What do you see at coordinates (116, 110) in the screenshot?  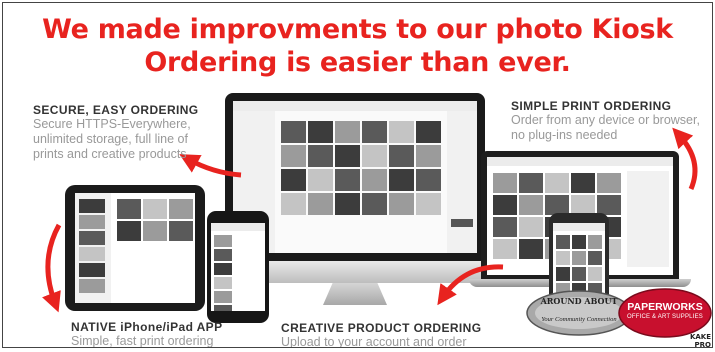 I see `feature-title: SECURE, EASY ORDERING` at bounding box center [116, 110].